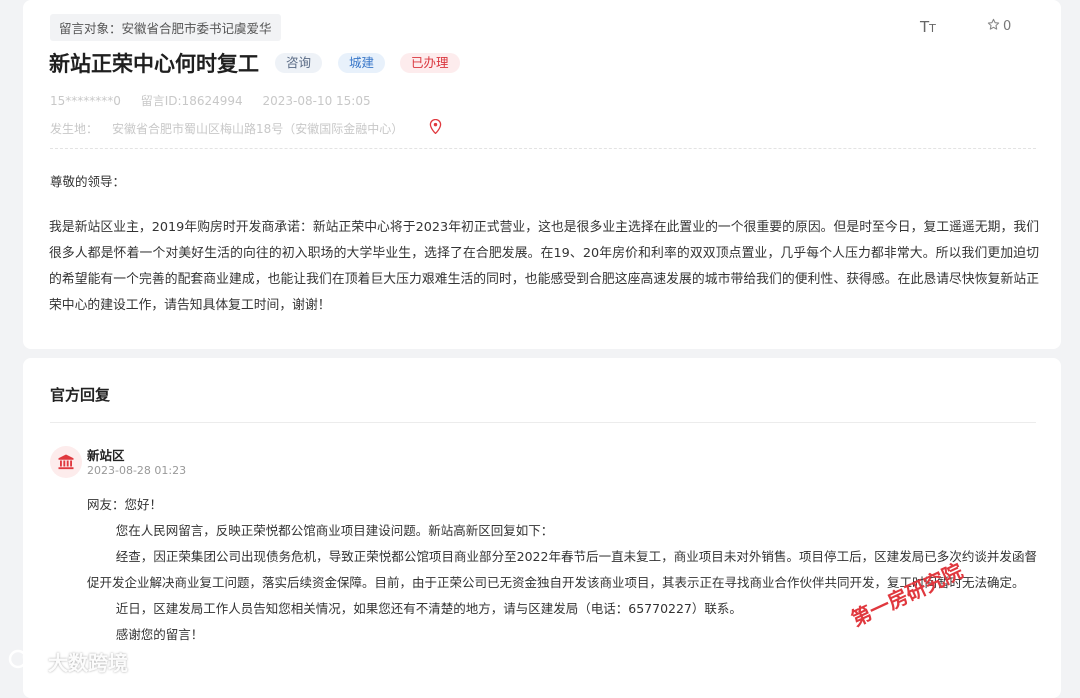  What do you see at coordinates (165, 27) in the screenshot?
I see `recipient-tag: 留言对象：安徽省合肥市委书记虞爱华` at bounding box center [165, 27].